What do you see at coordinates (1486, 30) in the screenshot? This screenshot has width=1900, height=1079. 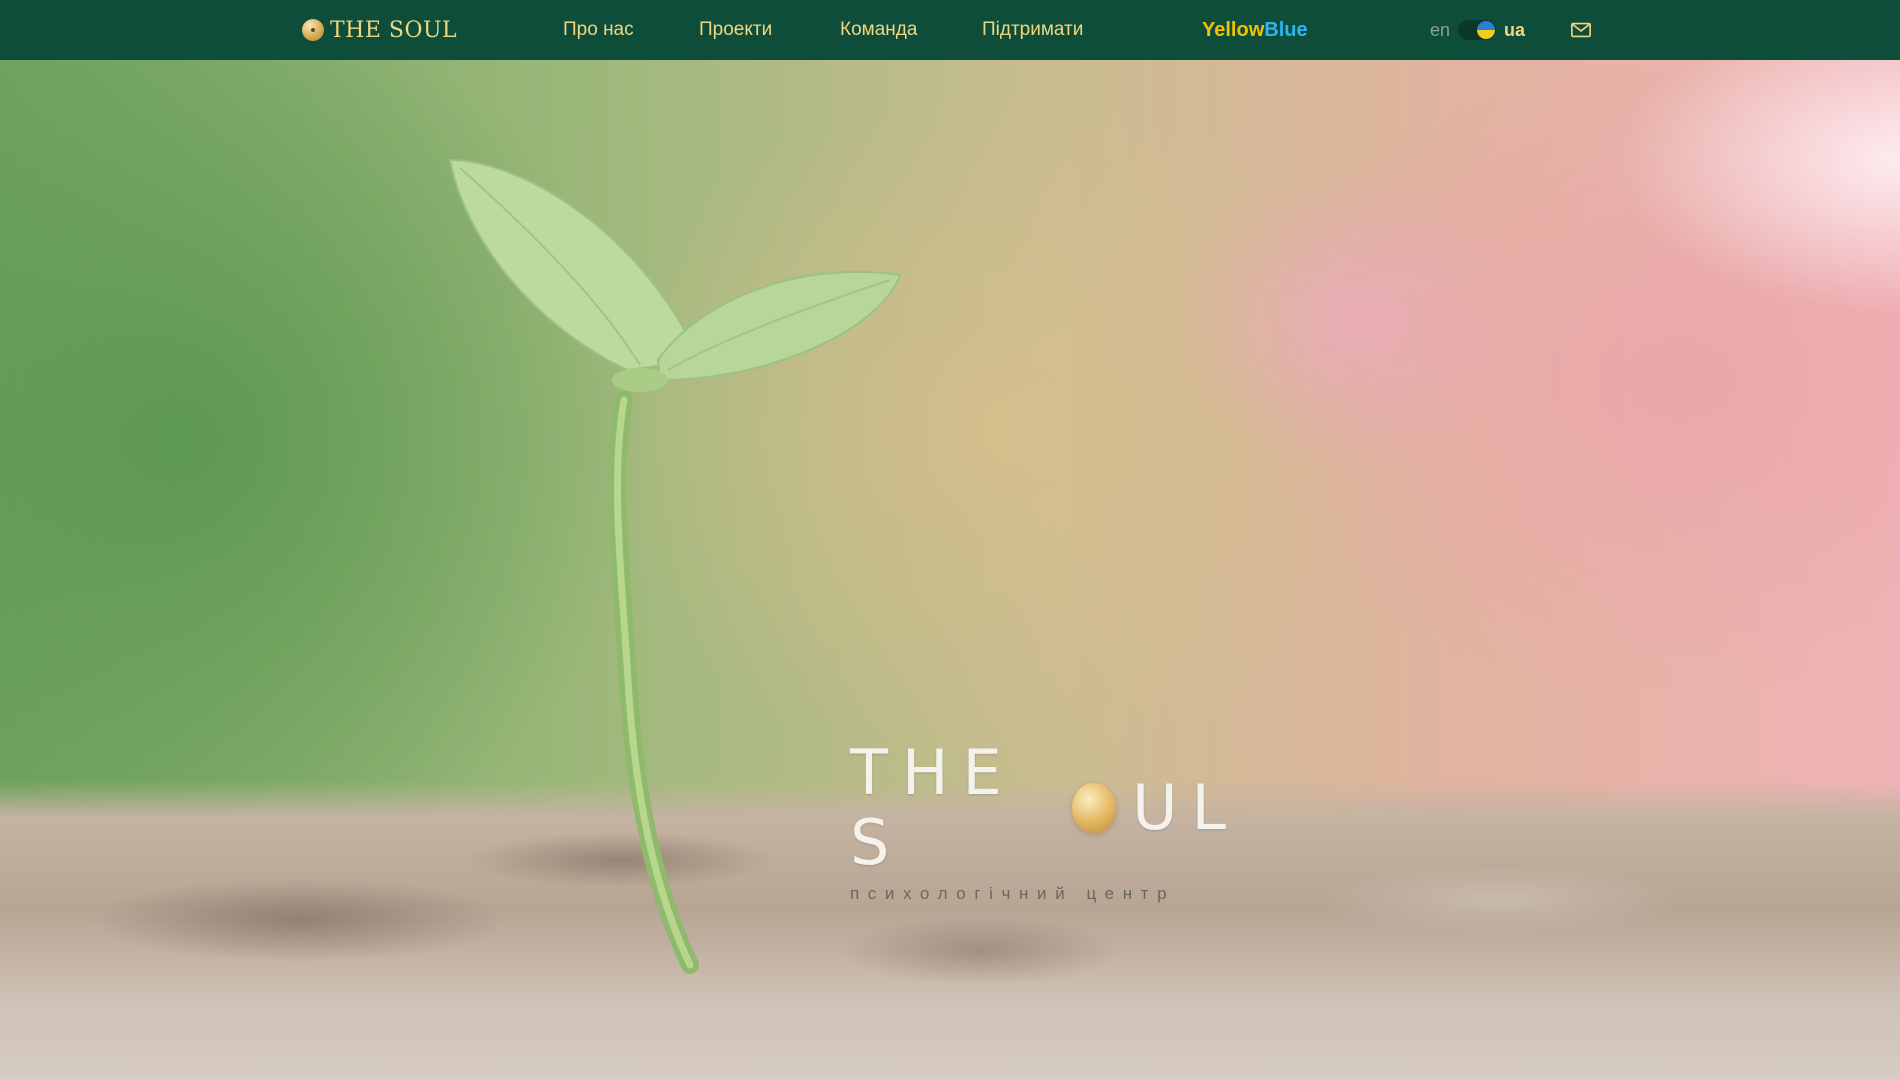 I see `flag-toggle-icon` at bounding box center [1486, 30].